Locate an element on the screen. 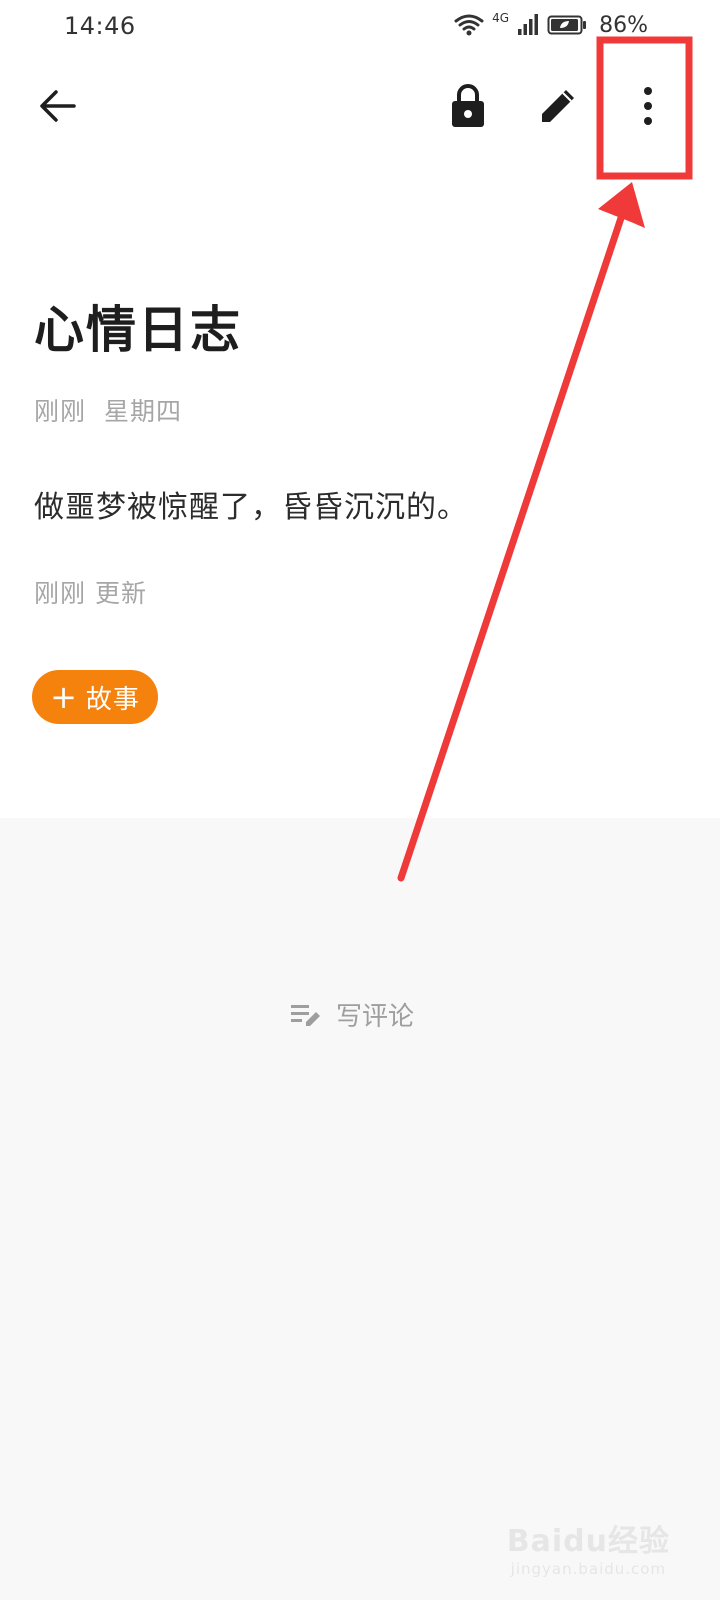  status-bar: 14:46 4G 86% is located at coordinates (360, 26).